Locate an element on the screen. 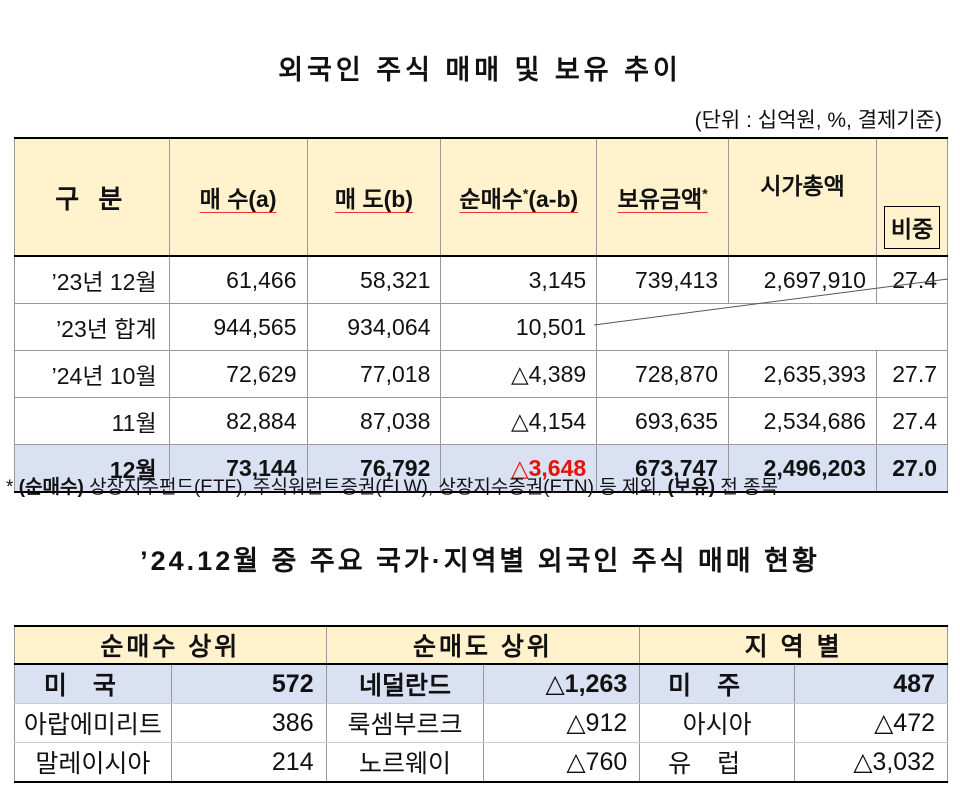 Image resolution: width=960 pixels, height=794 pixels. region-value: 487 is located at coordinates (871, 684).